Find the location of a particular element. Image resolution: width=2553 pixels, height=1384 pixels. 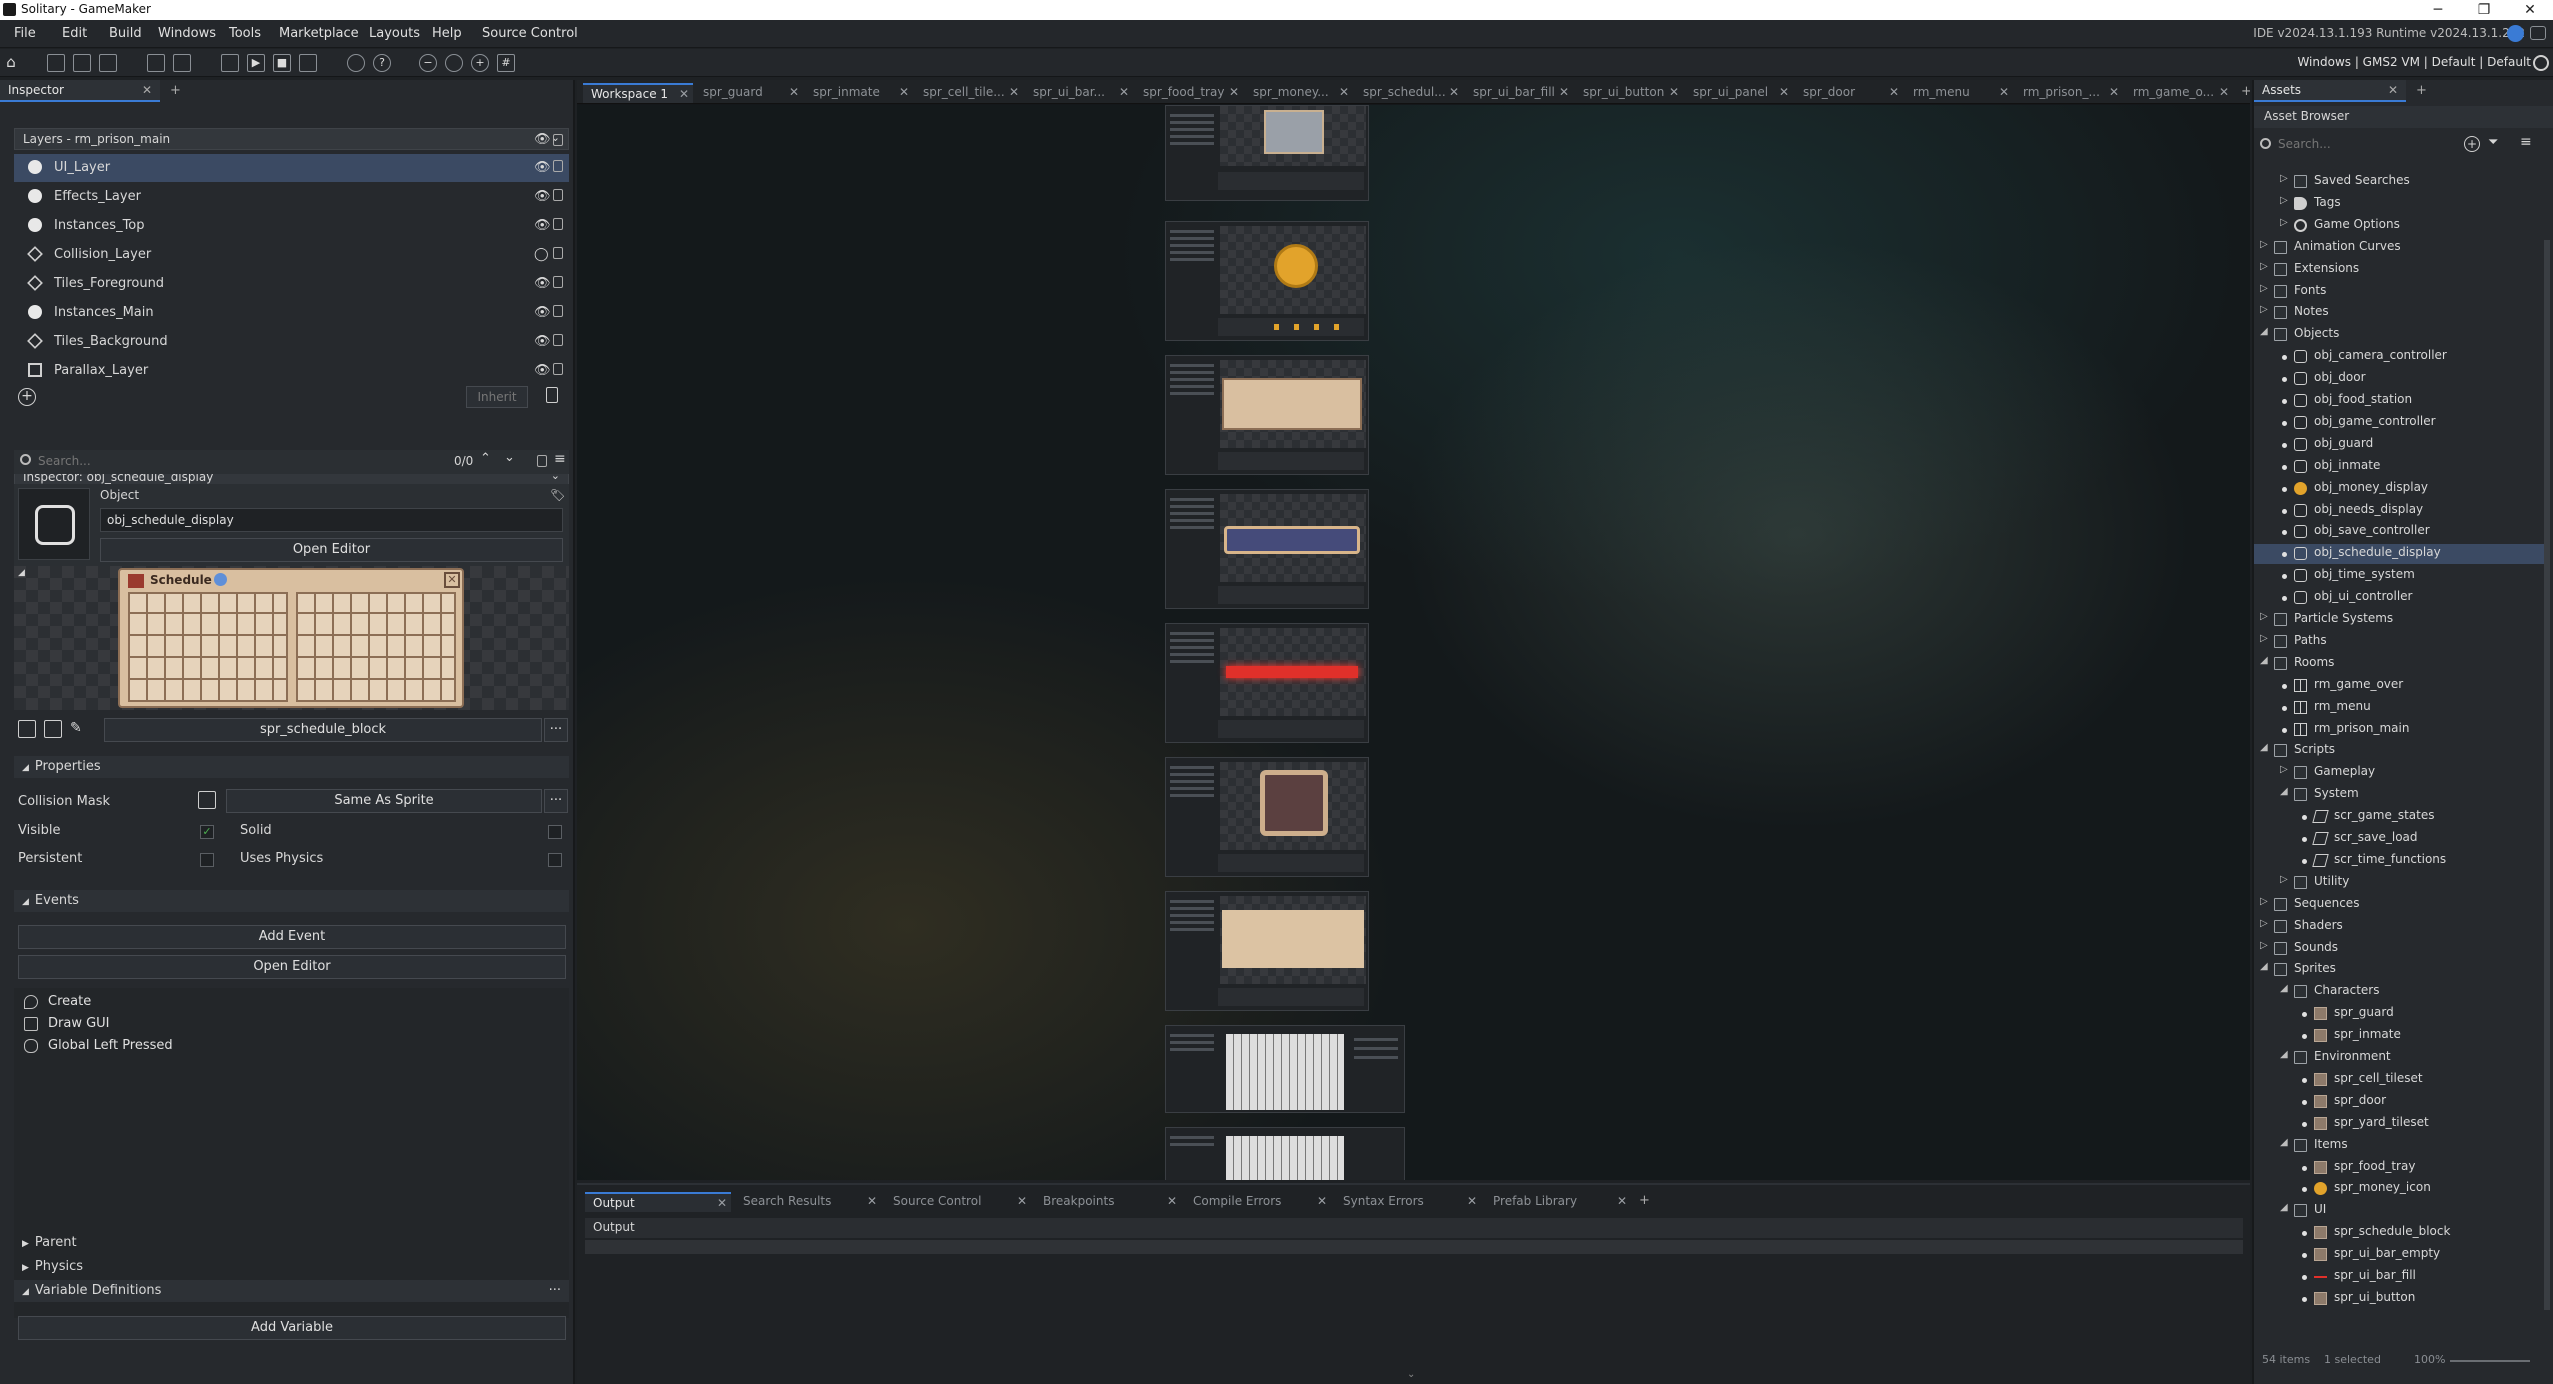

output-filter-bar is located at coordinates (1414, 1247).